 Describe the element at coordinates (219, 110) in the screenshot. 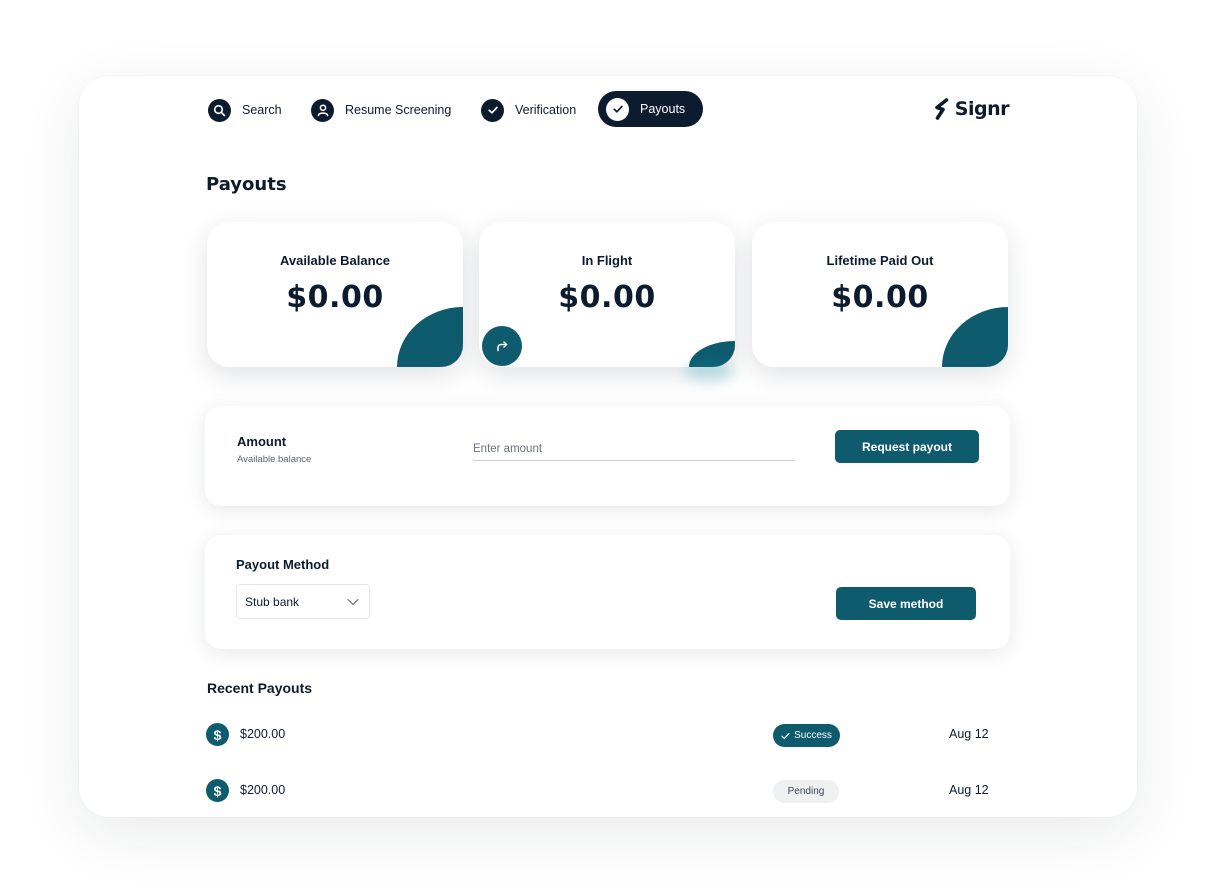

I see `search-icon` at that location.